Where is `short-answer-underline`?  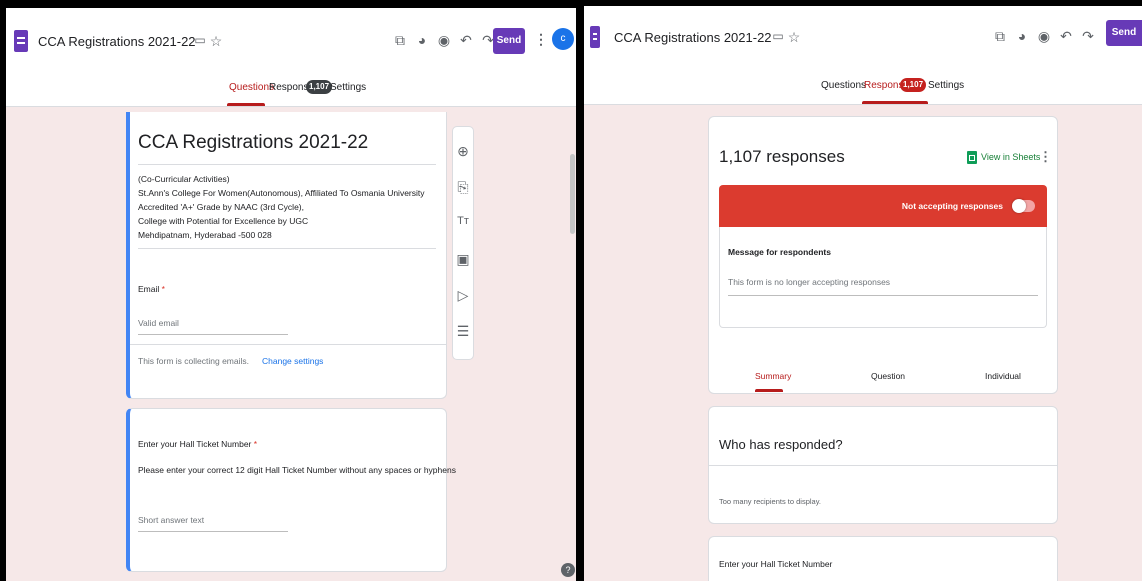 short-answer-underline is located at coordinates (213, 531).